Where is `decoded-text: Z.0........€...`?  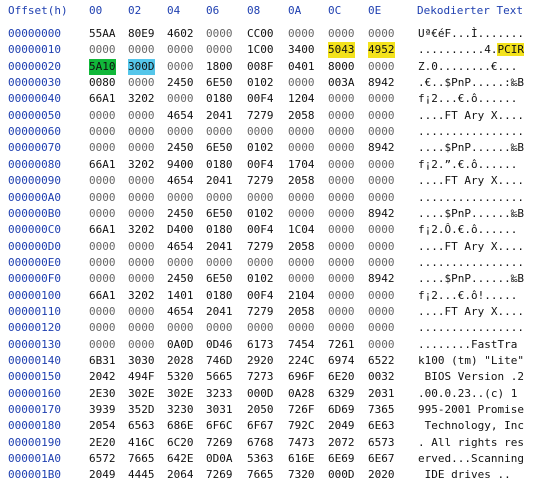 decoded-text: Z.0........€... is located at coordinates (467, 67).